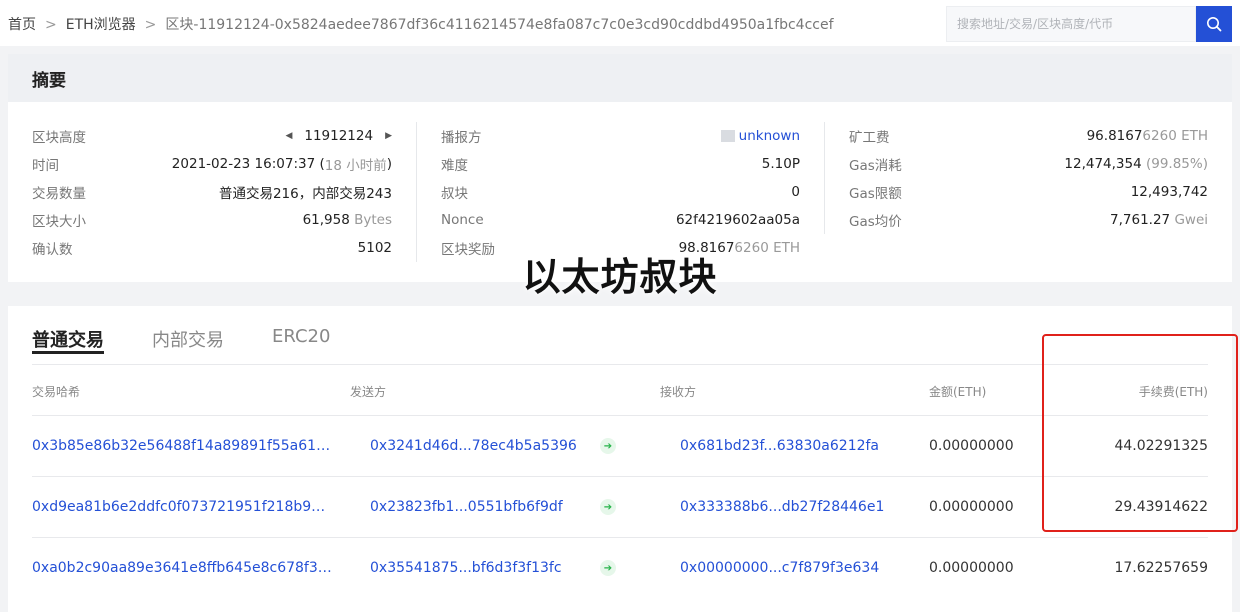 The width and height of the screenshot is (1240, 612). I want to click on to-address-link: 0x681bd23f...63830a6212fa, so click(779, 446).